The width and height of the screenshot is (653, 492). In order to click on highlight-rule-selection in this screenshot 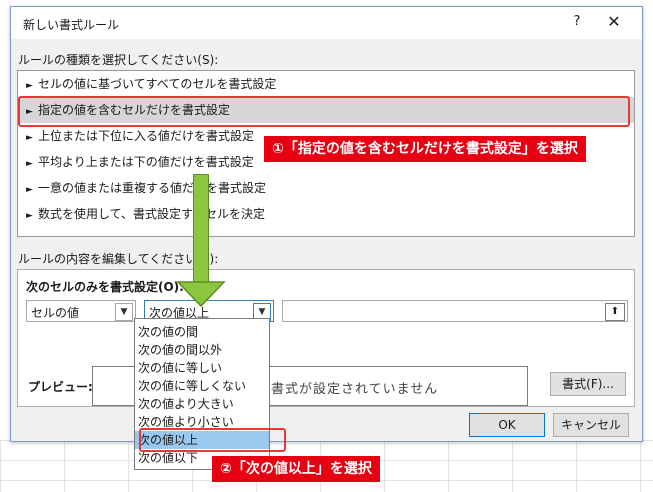, I will do `click(324, 111)`.